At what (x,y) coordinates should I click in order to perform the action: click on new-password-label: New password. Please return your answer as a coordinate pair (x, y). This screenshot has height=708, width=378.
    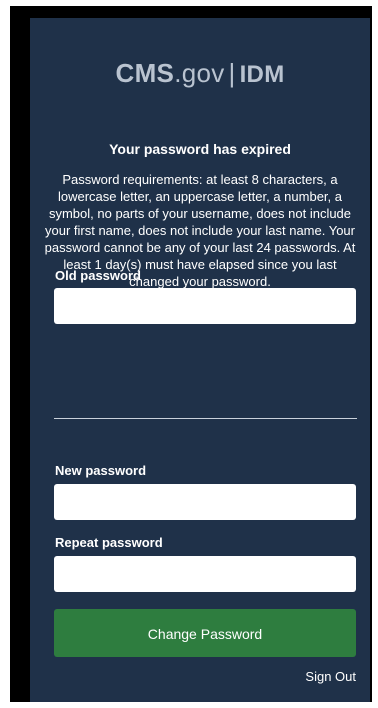
    Looking at the image, I should click on (101, 470).